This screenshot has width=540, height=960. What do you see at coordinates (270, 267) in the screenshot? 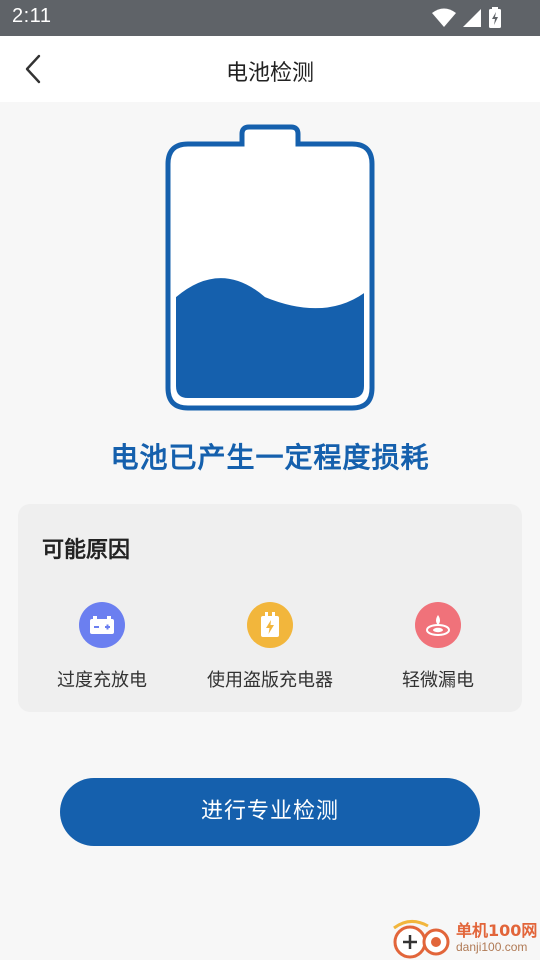
I see `battery-illustration` at bounding box center [270, 267].